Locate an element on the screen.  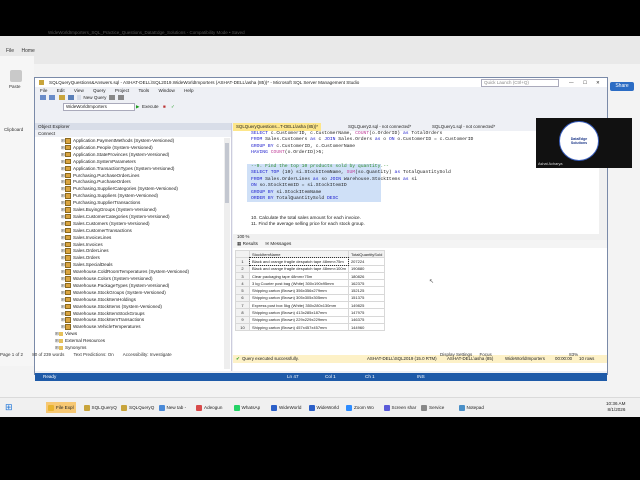
quick-launch-input: Quick Launch (Ctrl+Q) is located at coordinates (520, 83).